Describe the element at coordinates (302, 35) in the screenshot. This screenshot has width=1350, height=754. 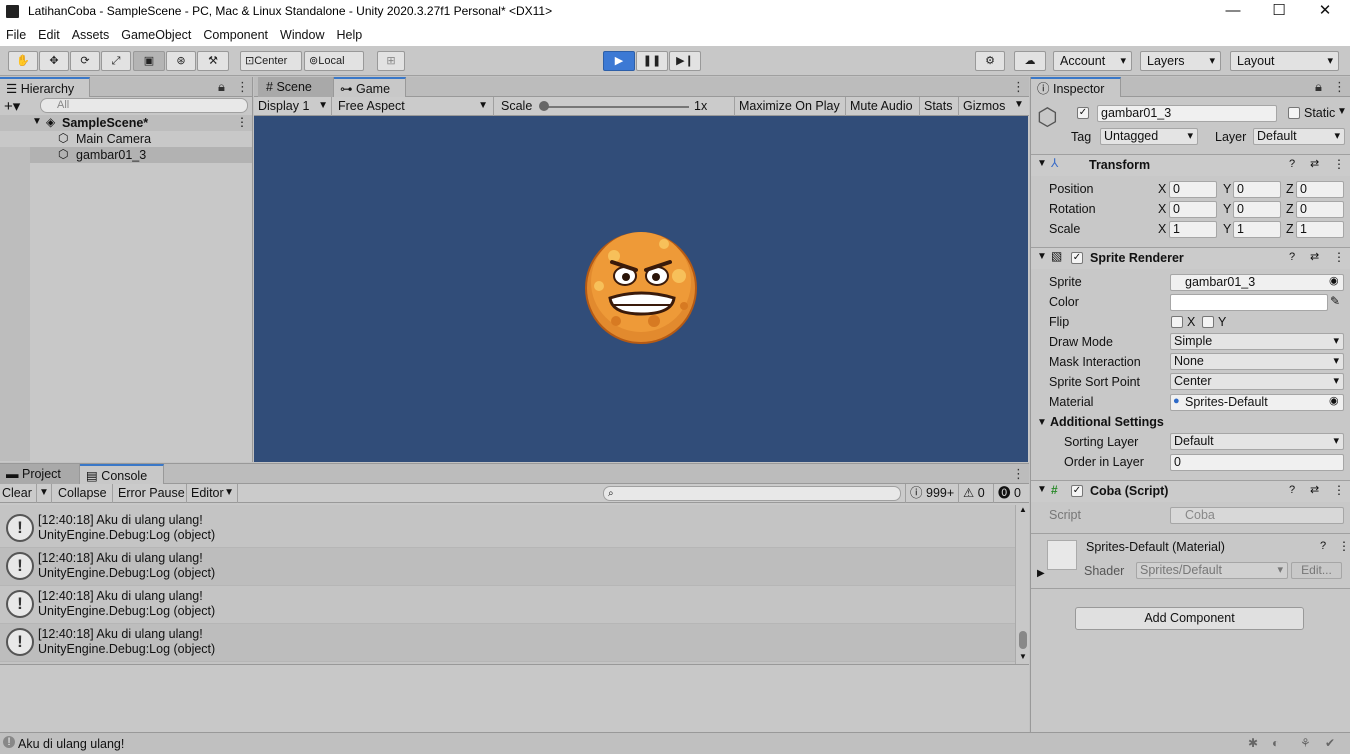
I see `menu-window: Window` at that location.